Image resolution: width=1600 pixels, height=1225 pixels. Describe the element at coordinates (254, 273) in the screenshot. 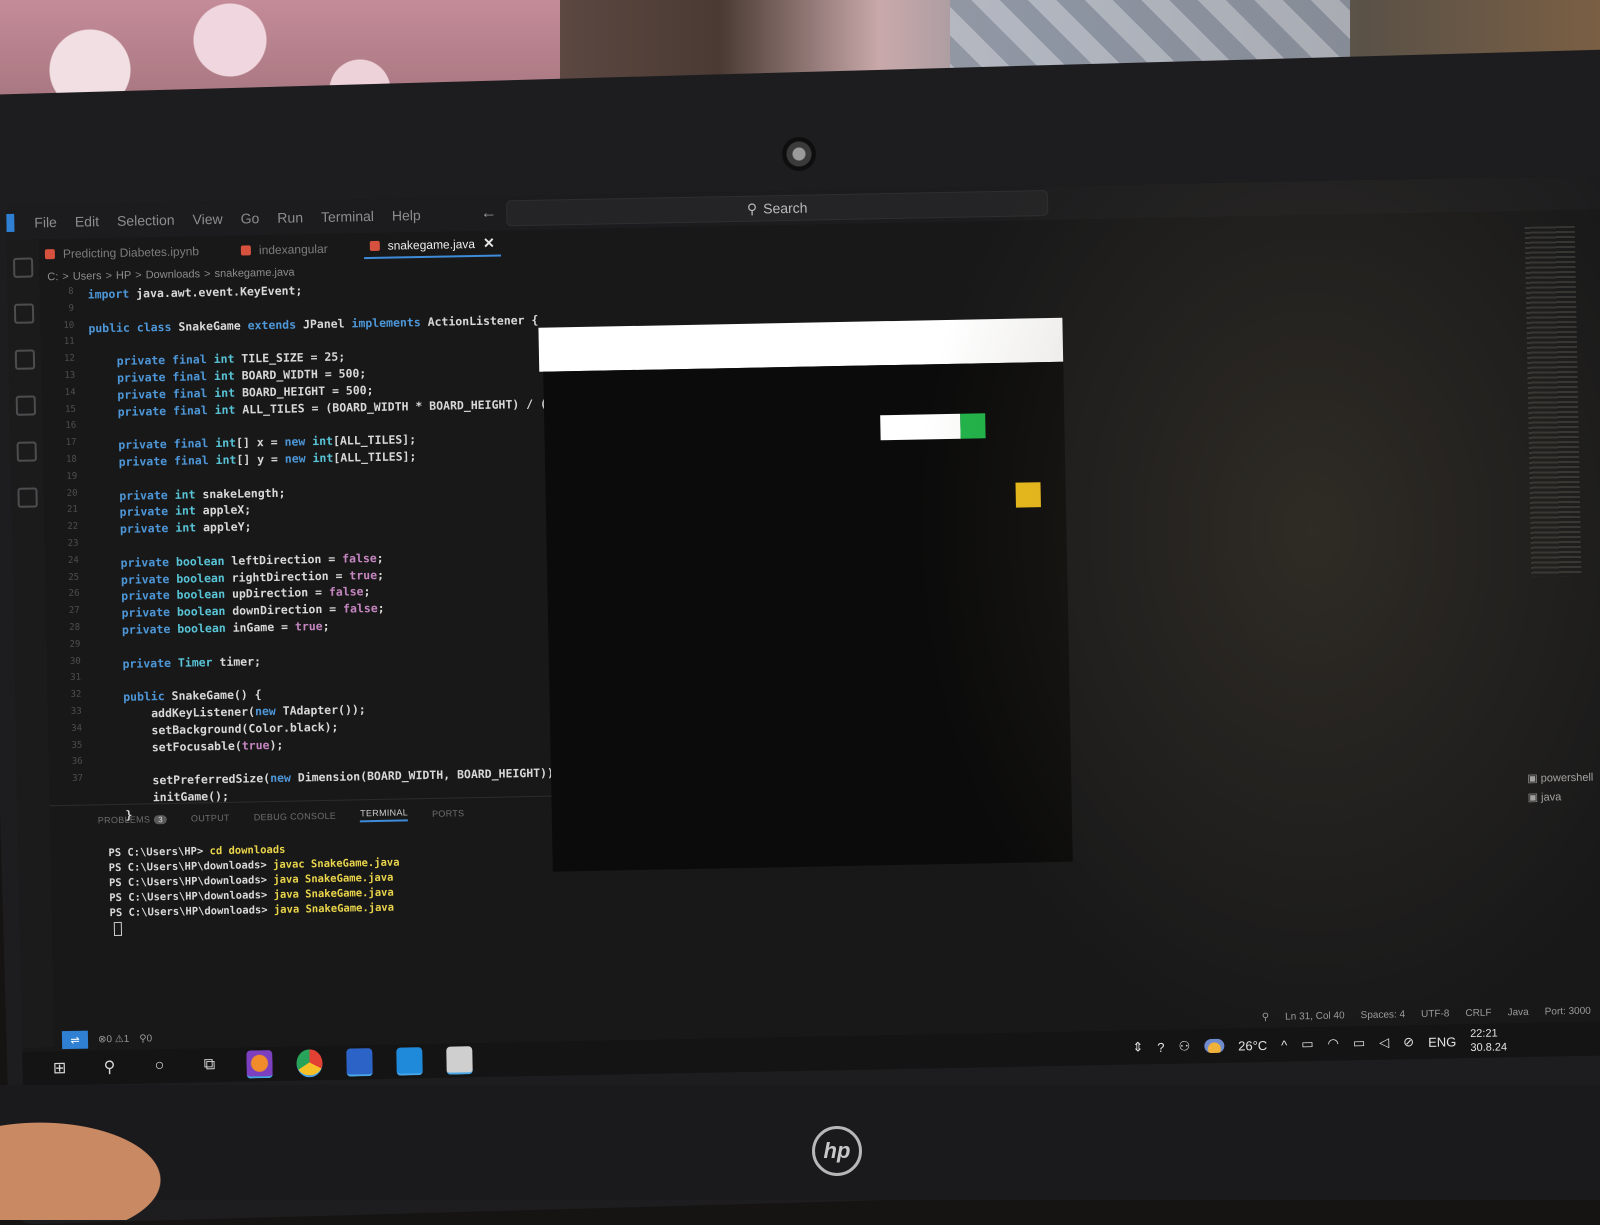

I see `breadcrumb-item: snakegame.java` at that location.